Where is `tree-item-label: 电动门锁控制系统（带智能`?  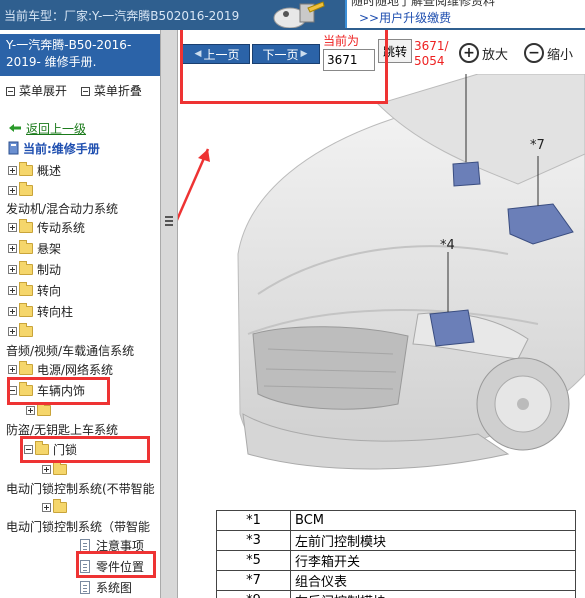 tree-item-label: 电动门锁控制系统（带智能 is located at coordinates (78, 526).